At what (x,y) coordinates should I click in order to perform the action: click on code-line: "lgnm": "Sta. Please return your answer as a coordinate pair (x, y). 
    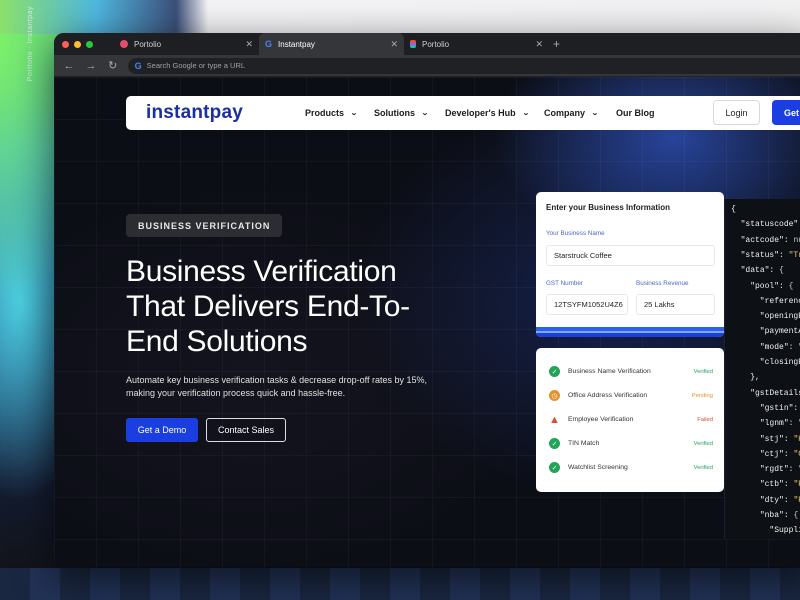
    Looking at the image, I should click on (779, 424).